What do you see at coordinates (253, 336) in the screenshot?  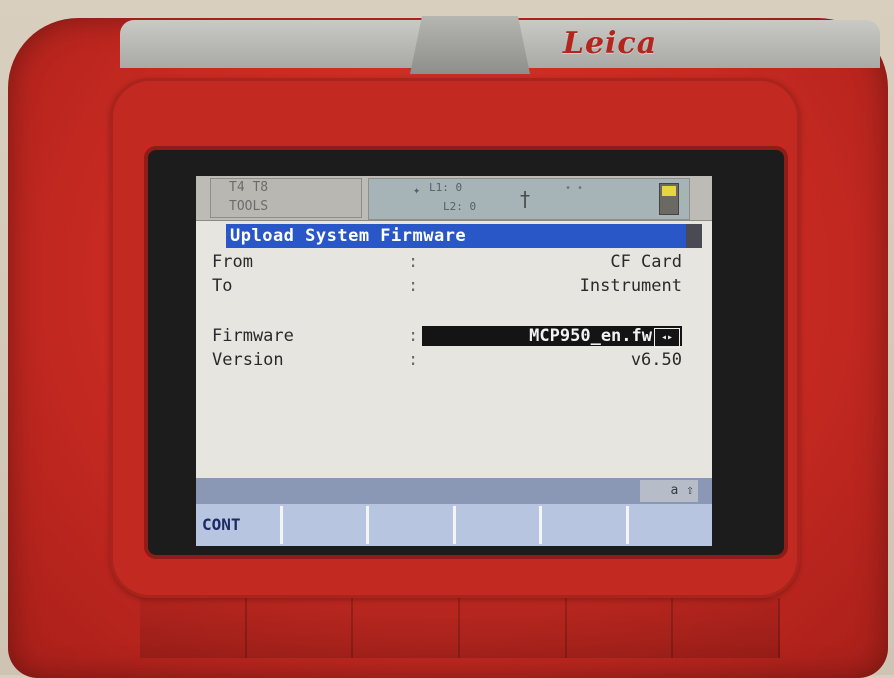 I see `row-label: Firmware` at bounding box center [253, 336].